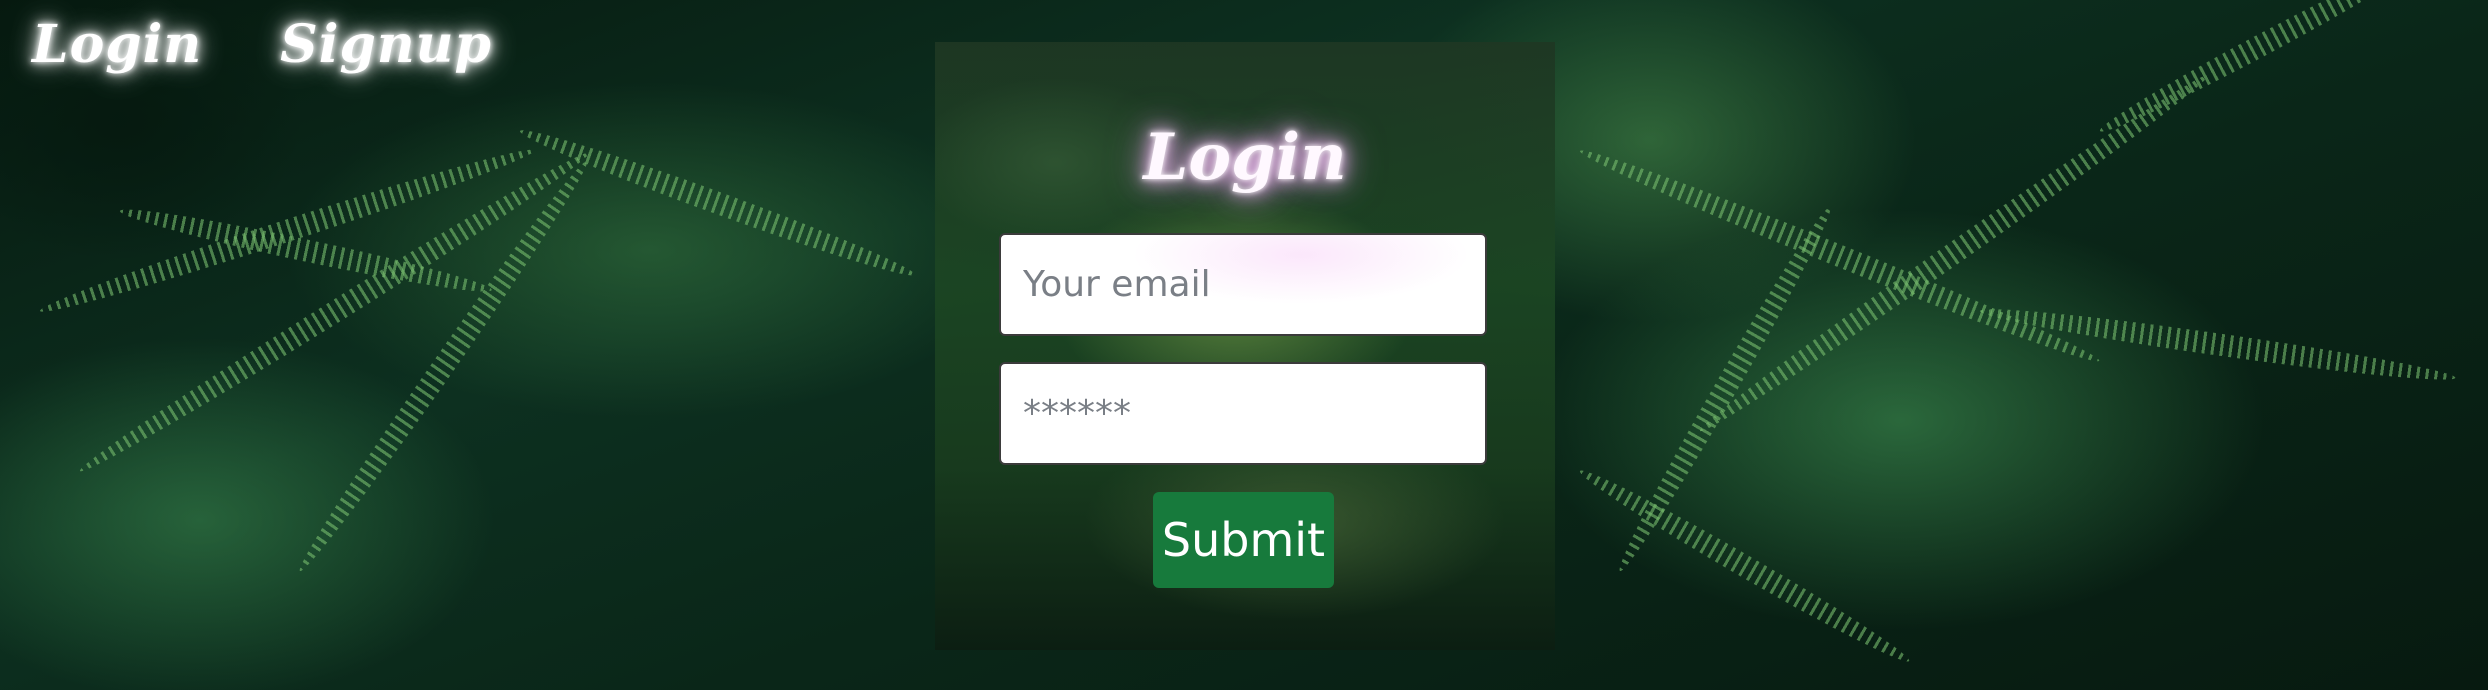  Describe the element at coordinates (1243, 540) in the screenshot. I see `submit-button: Submit` at that location.